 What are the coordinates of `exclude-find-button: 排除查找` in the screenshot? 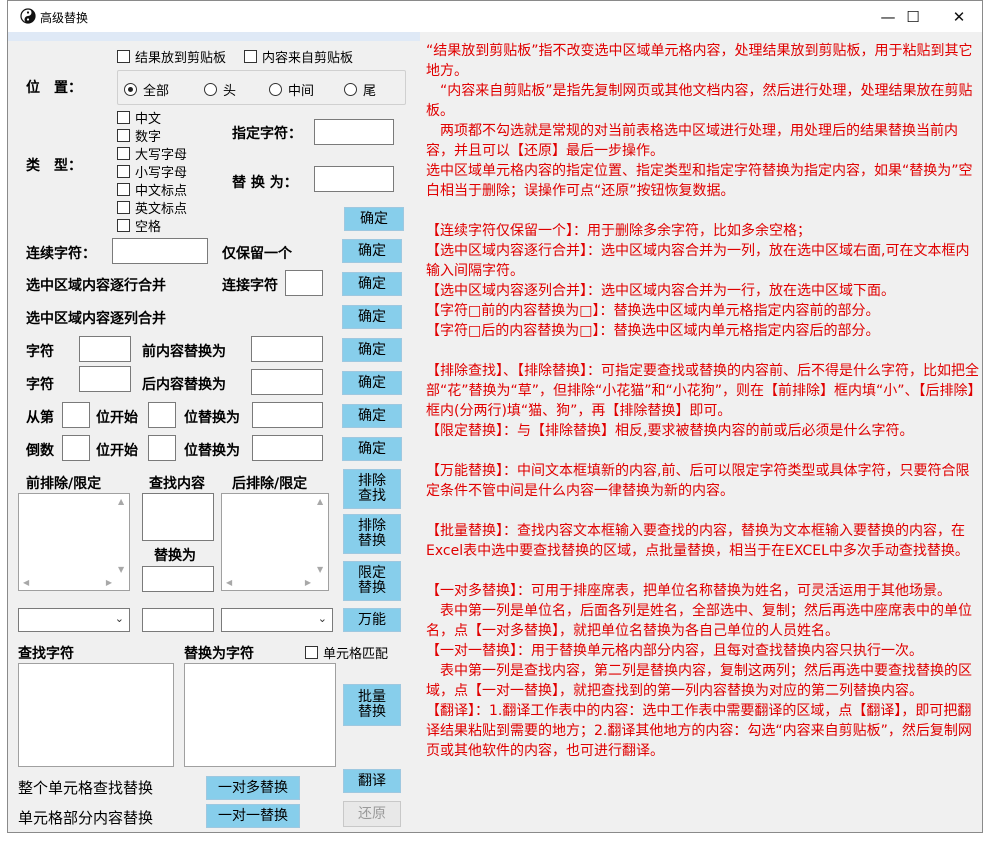 It's located at (372, 489).